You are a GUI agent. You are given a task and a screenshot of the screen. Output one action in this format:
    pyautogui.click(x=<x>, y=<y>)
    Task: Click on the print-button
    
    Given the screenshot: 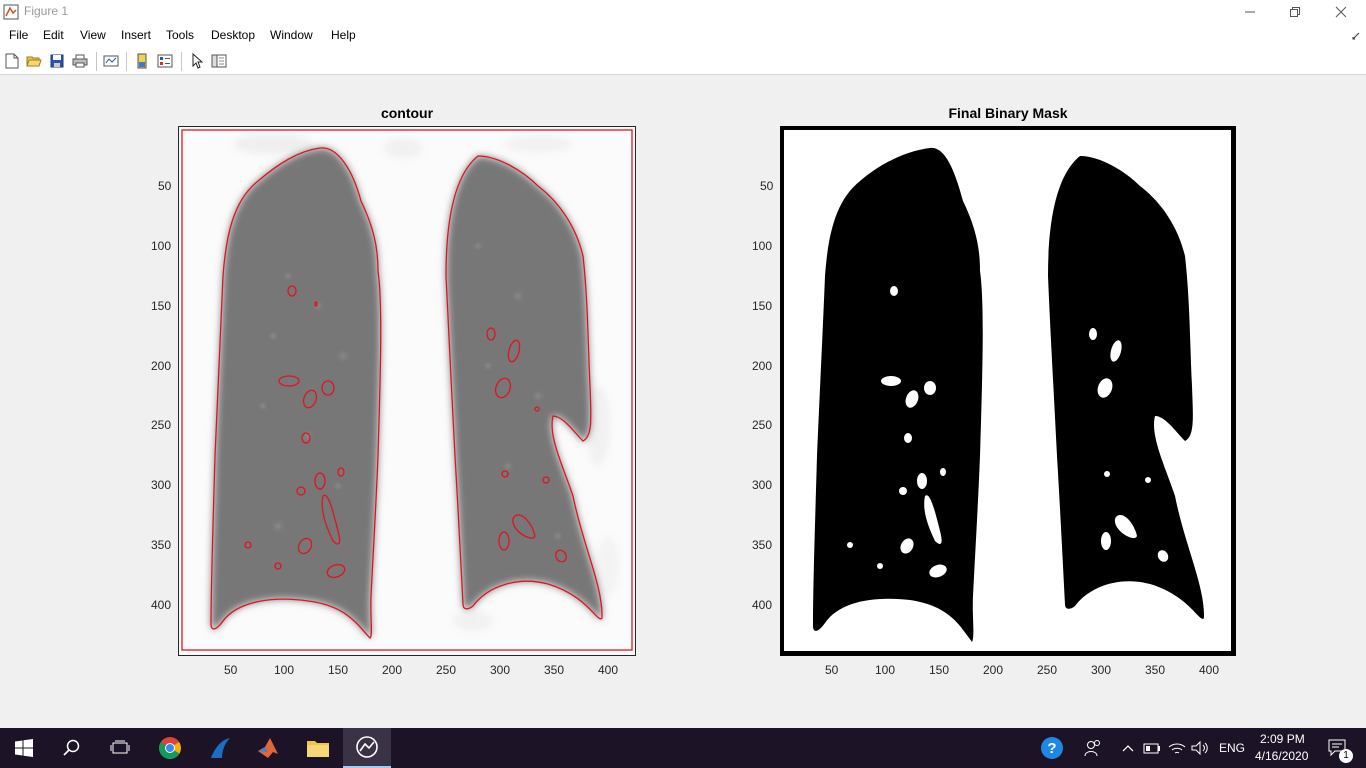 What is the action you would take?
    pyautogui.click(x=80, y=61)
    